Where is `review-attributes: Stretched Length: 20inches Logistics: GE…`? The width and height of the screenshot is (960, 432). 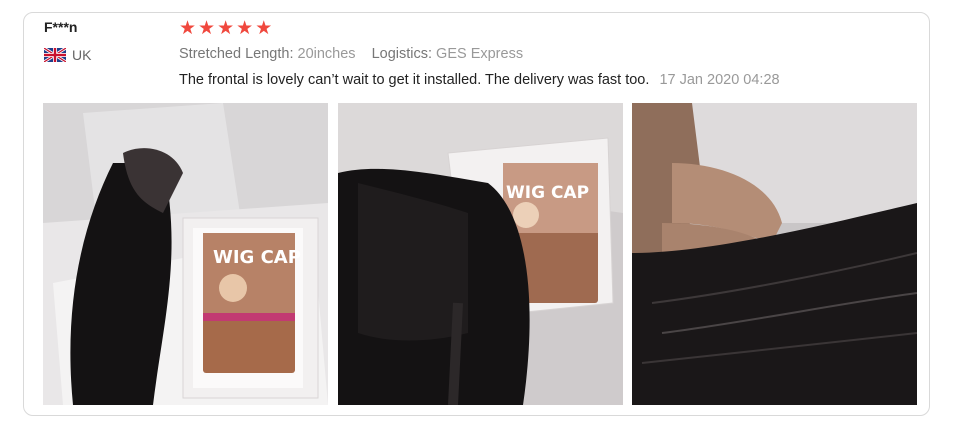
review-attributes: Stretched Length: 20inches Logistics: GE… is located at coordinates (351, 54).